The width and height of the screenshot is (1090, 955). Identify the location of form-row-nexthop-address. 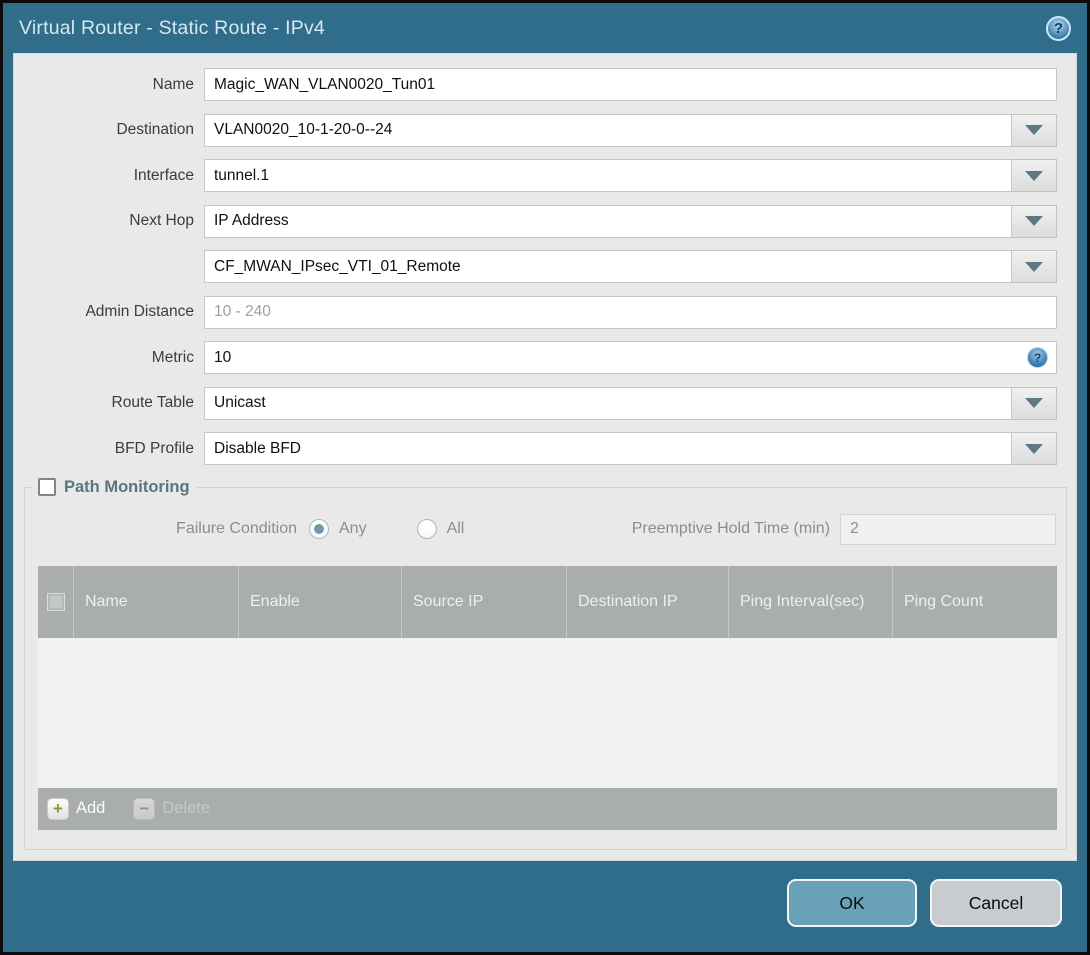
(545, 266).